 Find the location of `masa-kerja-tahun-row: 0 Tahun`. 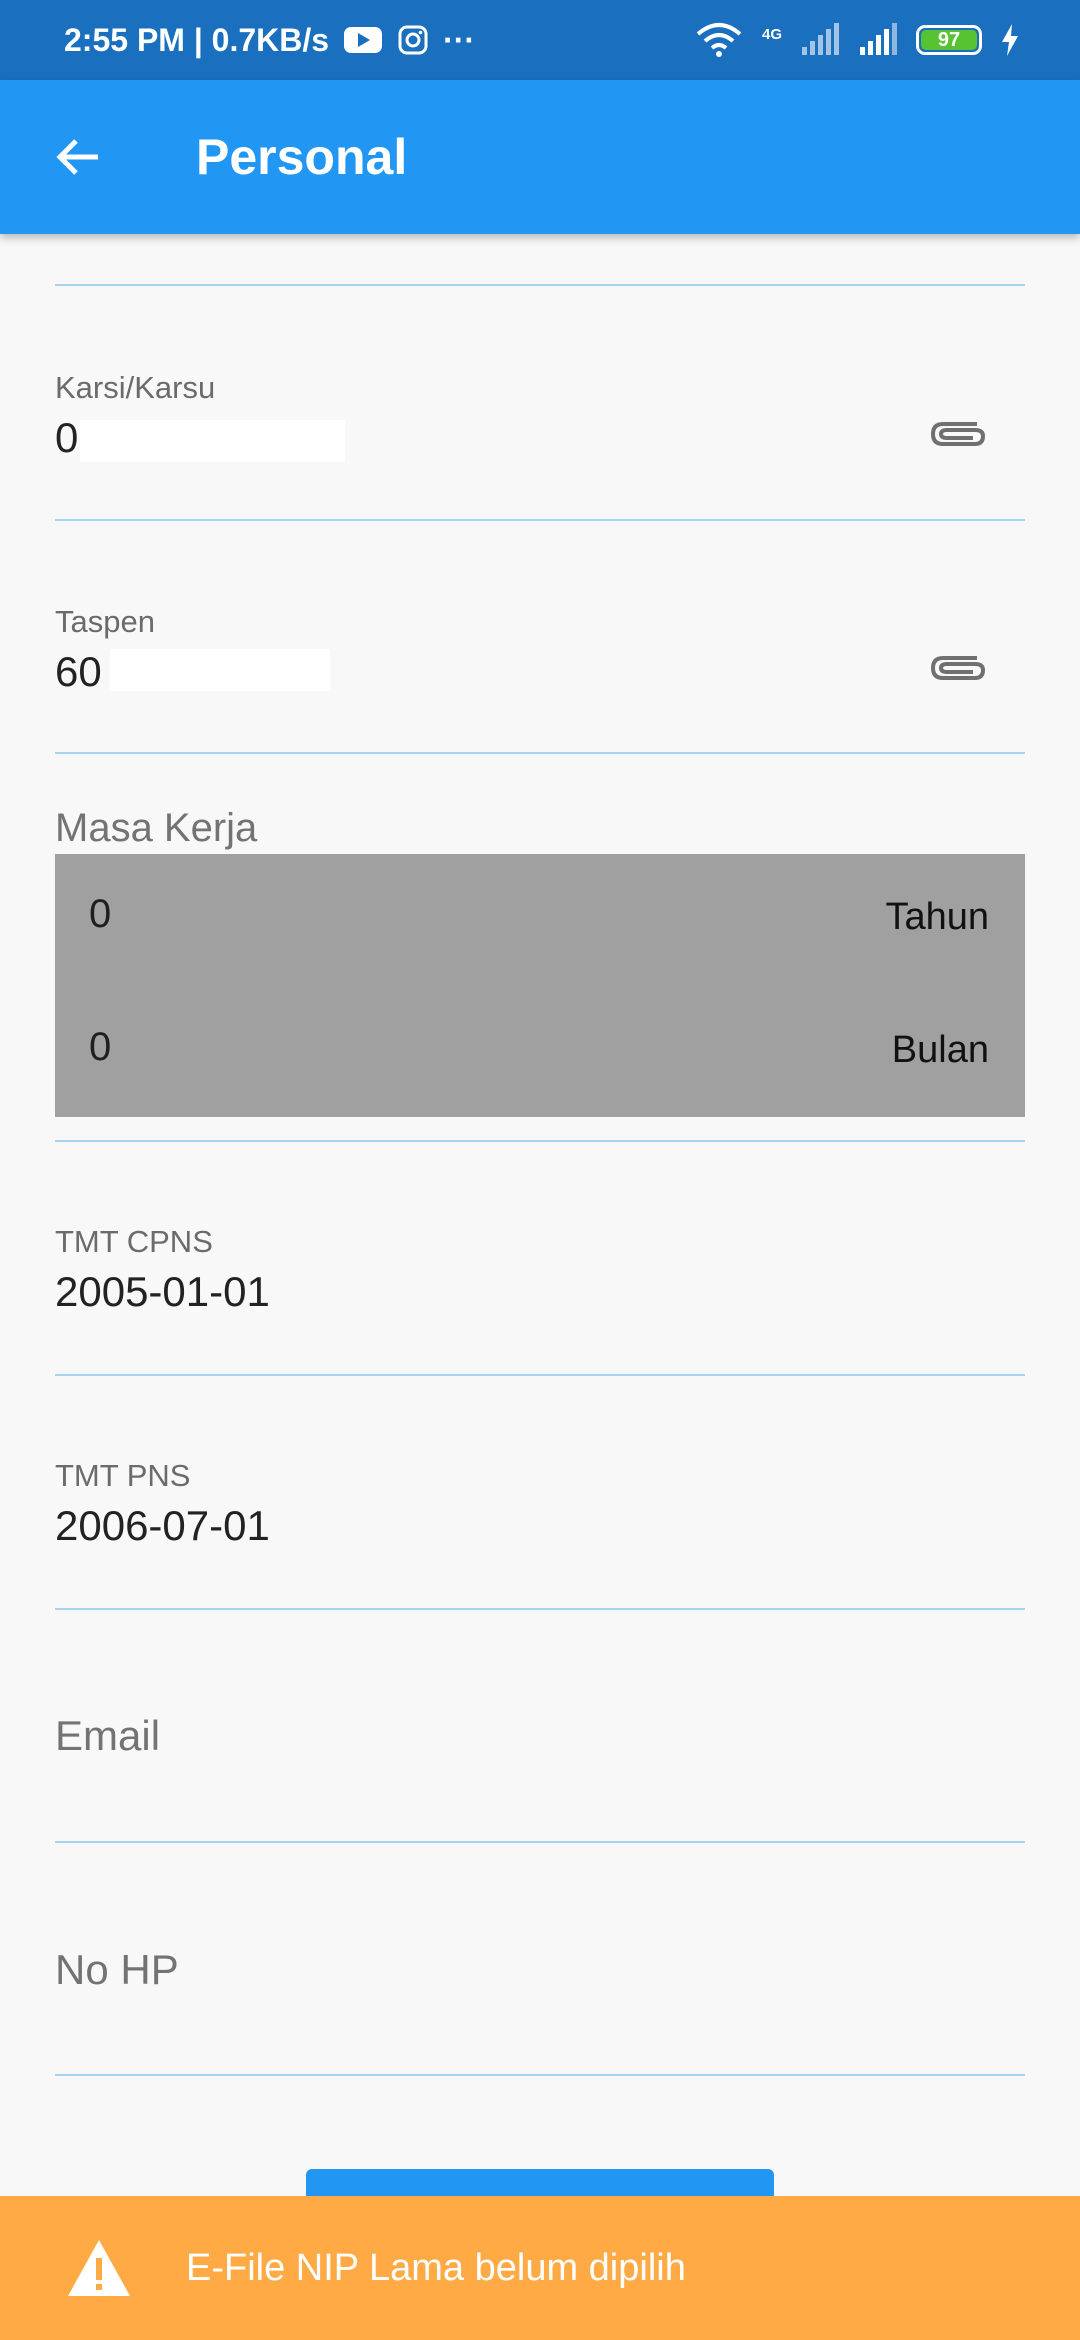

masa-kerja-tahun-row: 0 Tahun is located at coordinates (540, 914).